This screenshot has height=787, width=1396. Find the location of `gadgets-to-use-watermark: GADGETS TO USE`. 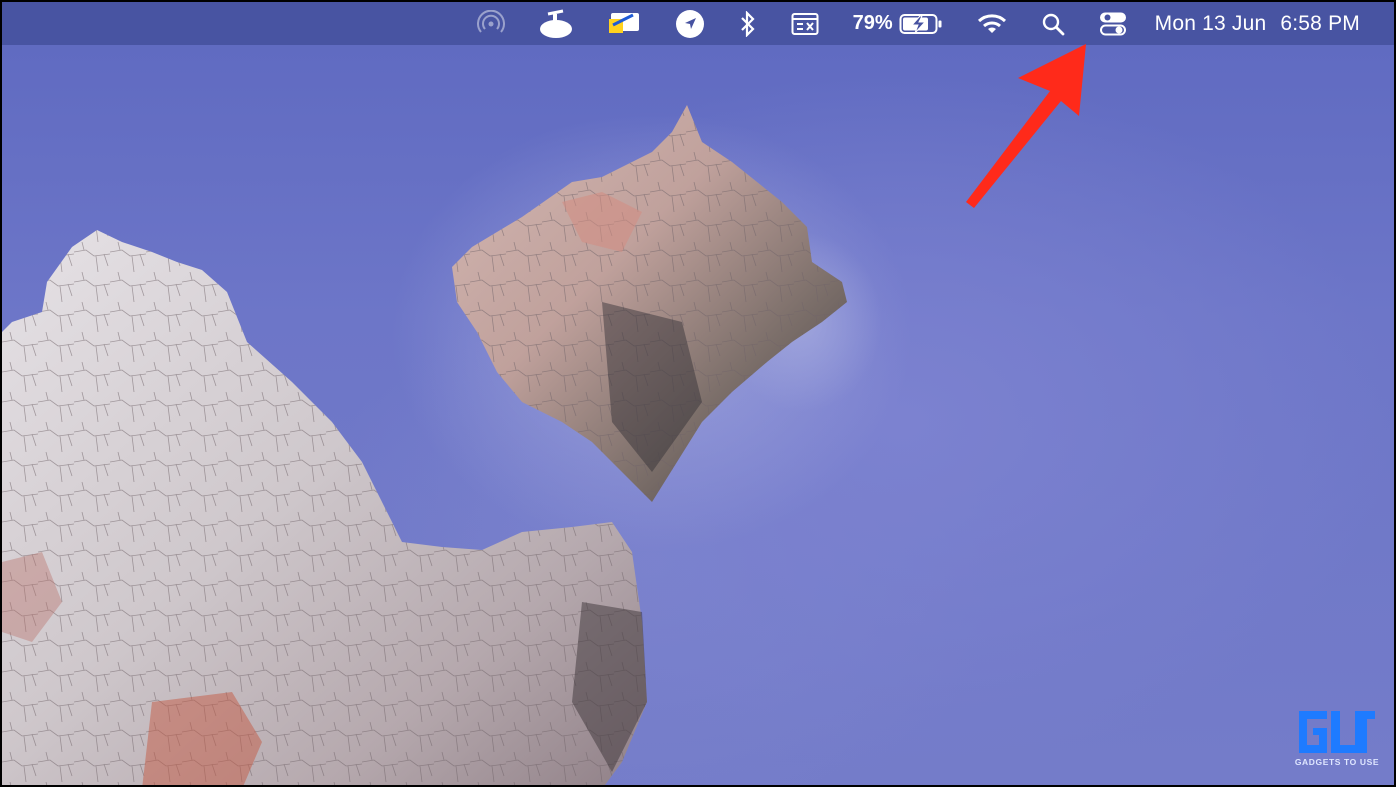

gadgets-to-use-watermark: GADGETS TO USE is located at coordinates (1337, 738).